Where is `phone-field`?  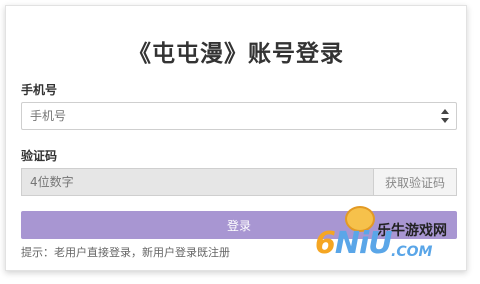 phone-field is located at coordinates (239, 116).